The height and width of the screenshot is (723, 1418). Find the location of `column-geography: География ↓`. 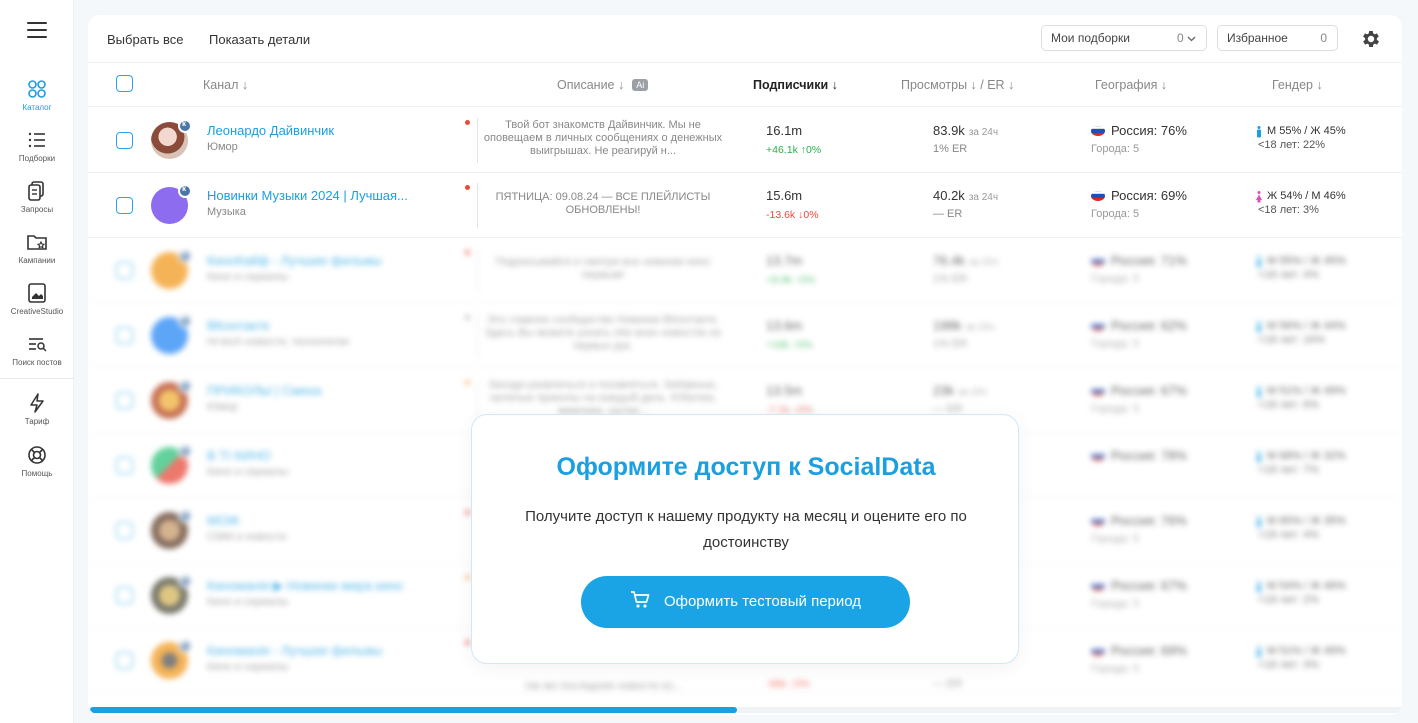

column-geography: География ↓ is located at coordinates (1131, 85).